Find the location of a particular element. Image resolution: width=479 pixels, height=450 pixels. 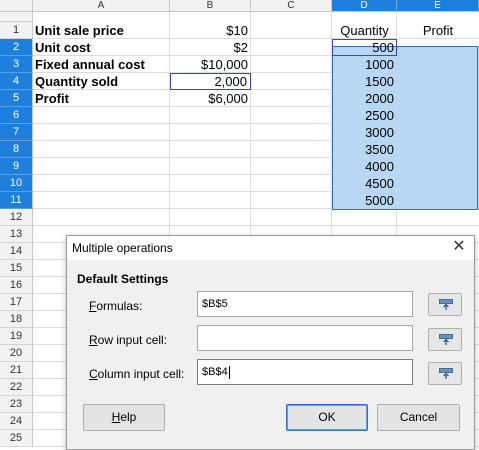

column-header-e: E is located at coordinates (438, 6).